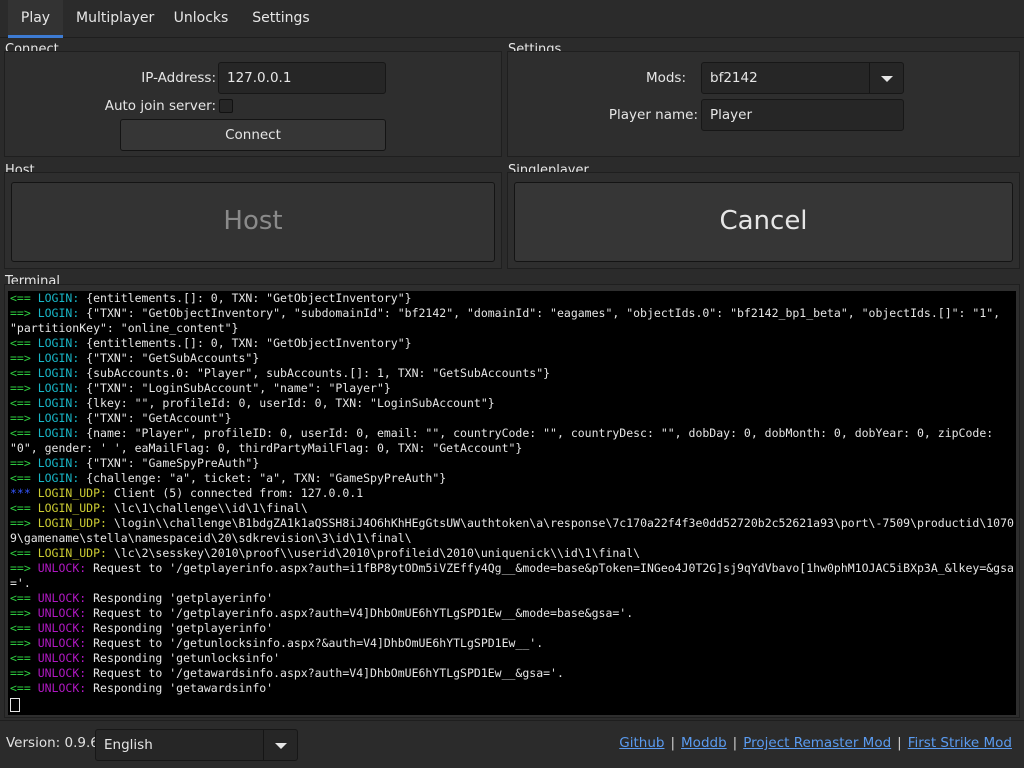  Describe the element at coordinates (704, 743) in the screenshot. I see `moddb-link: Moddb` at that location.